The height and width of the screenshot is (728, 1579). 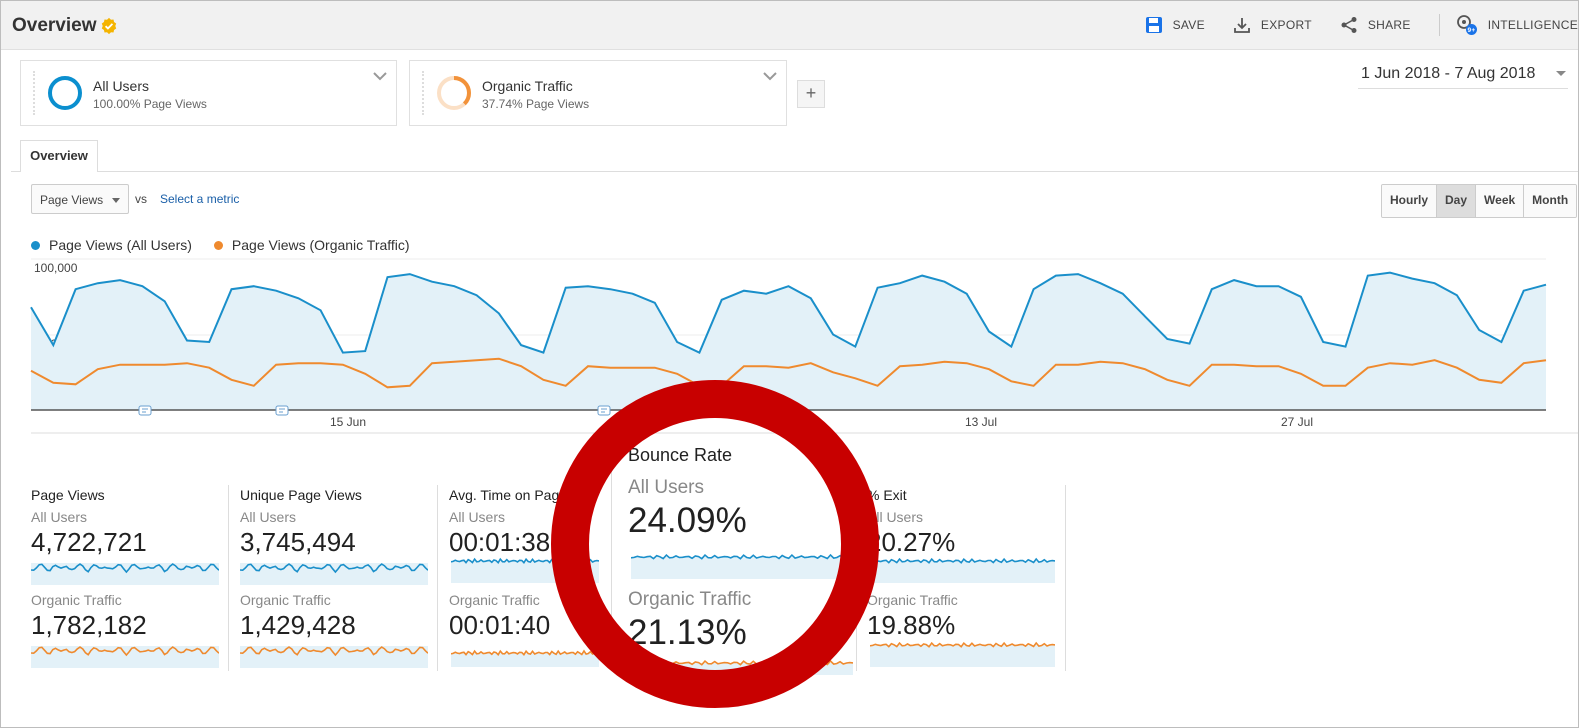 What do you see at coordinates (89, 542) in the screenshot?
I see `scorecard-value: 4,722,721` at bounding box center [89, 542].